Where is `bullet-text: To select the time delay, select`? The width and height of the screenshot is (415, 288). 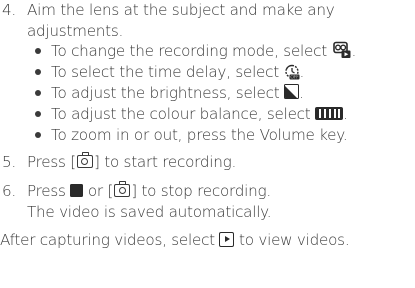
bullet-text: To select the time delay, select is located at coordinates (165, 72).